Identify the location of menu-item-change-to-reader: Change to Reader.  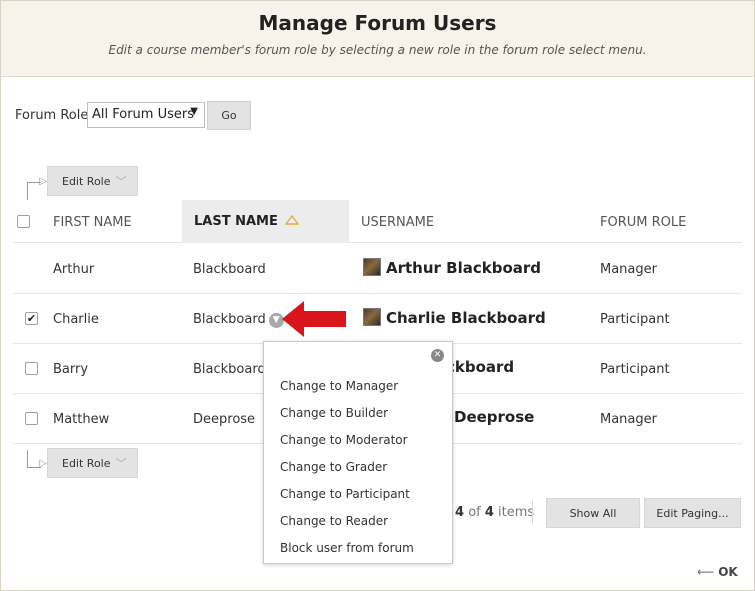
(334, 521).